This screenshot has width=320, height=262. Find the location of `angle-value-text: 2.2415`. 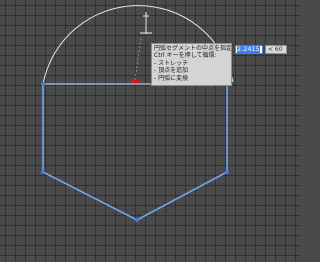

angle-value-text: 2.2415 is located at coordinates (248, 49).